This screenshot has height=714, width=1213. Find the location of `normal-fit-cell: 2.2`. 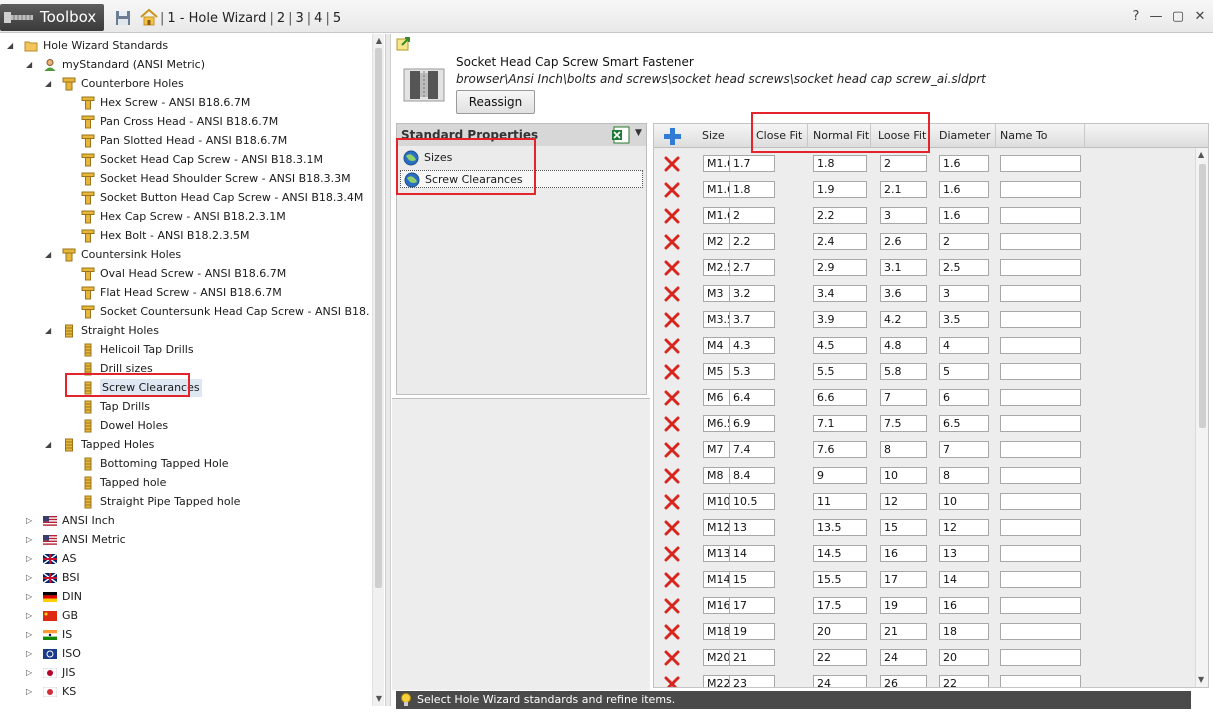

normal-fit-cell: 2.2 is located at coordinates (840, 215).